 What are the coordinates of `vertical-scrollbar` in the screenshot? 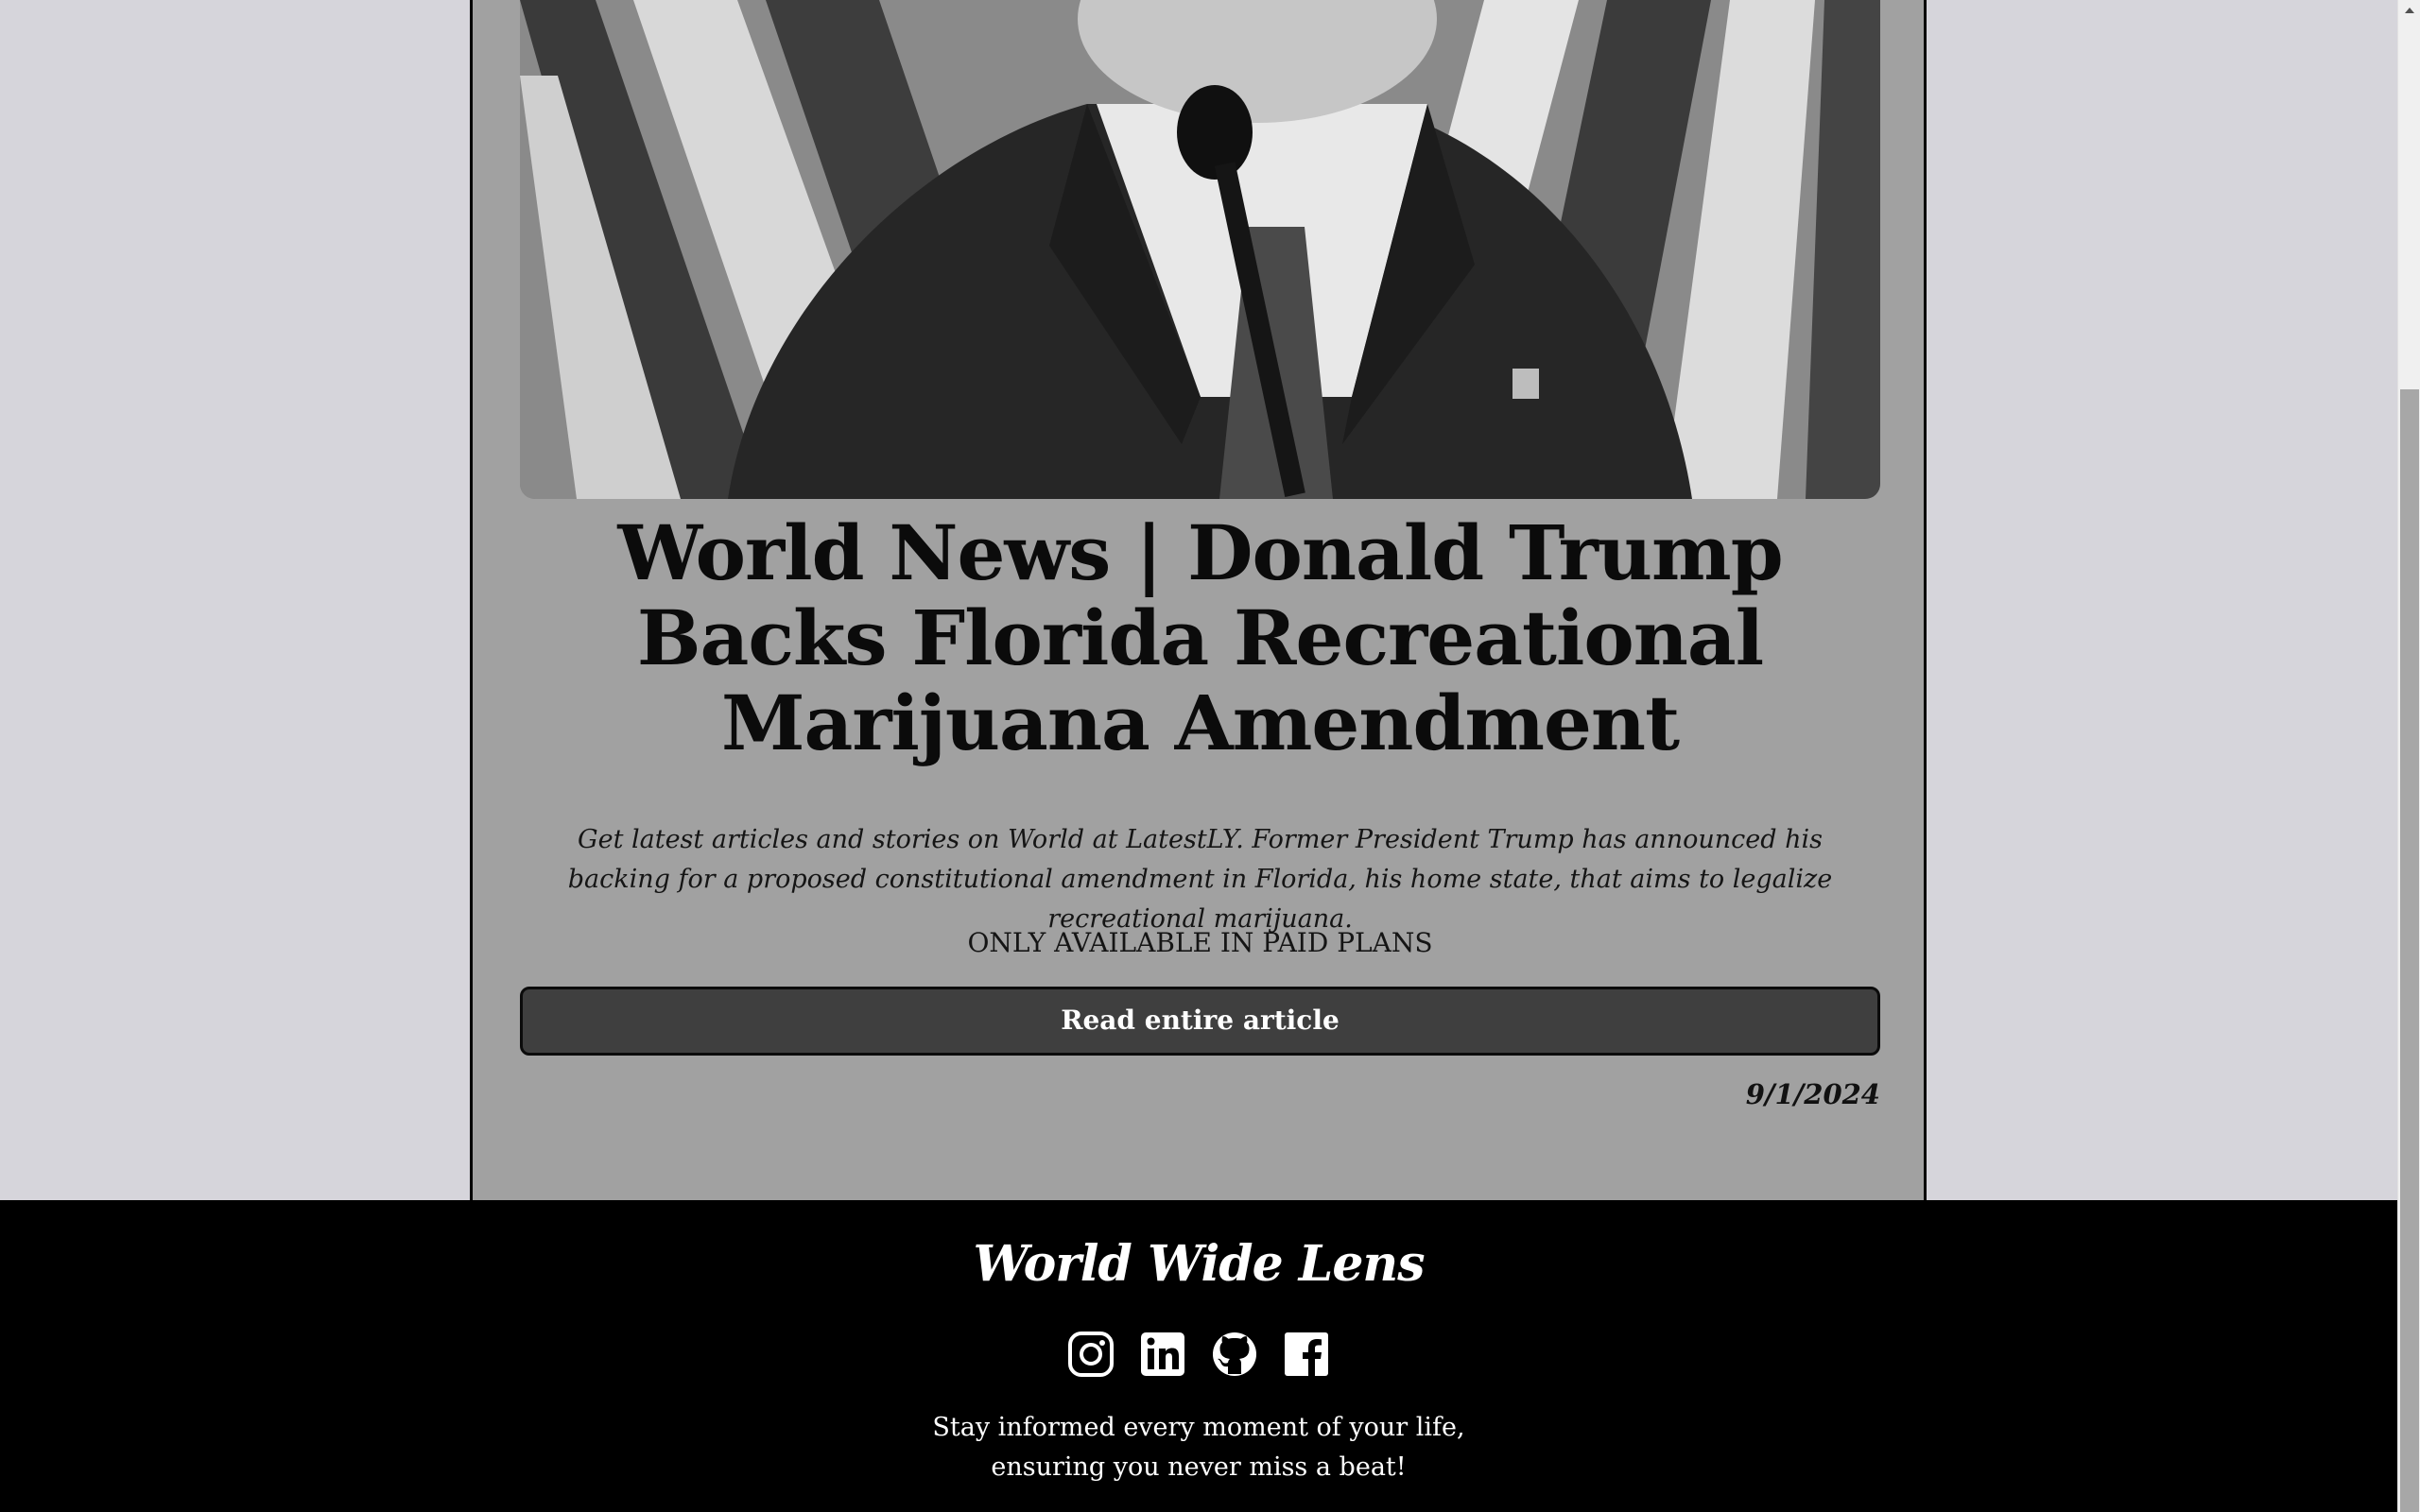 It's located at (2408, 756).